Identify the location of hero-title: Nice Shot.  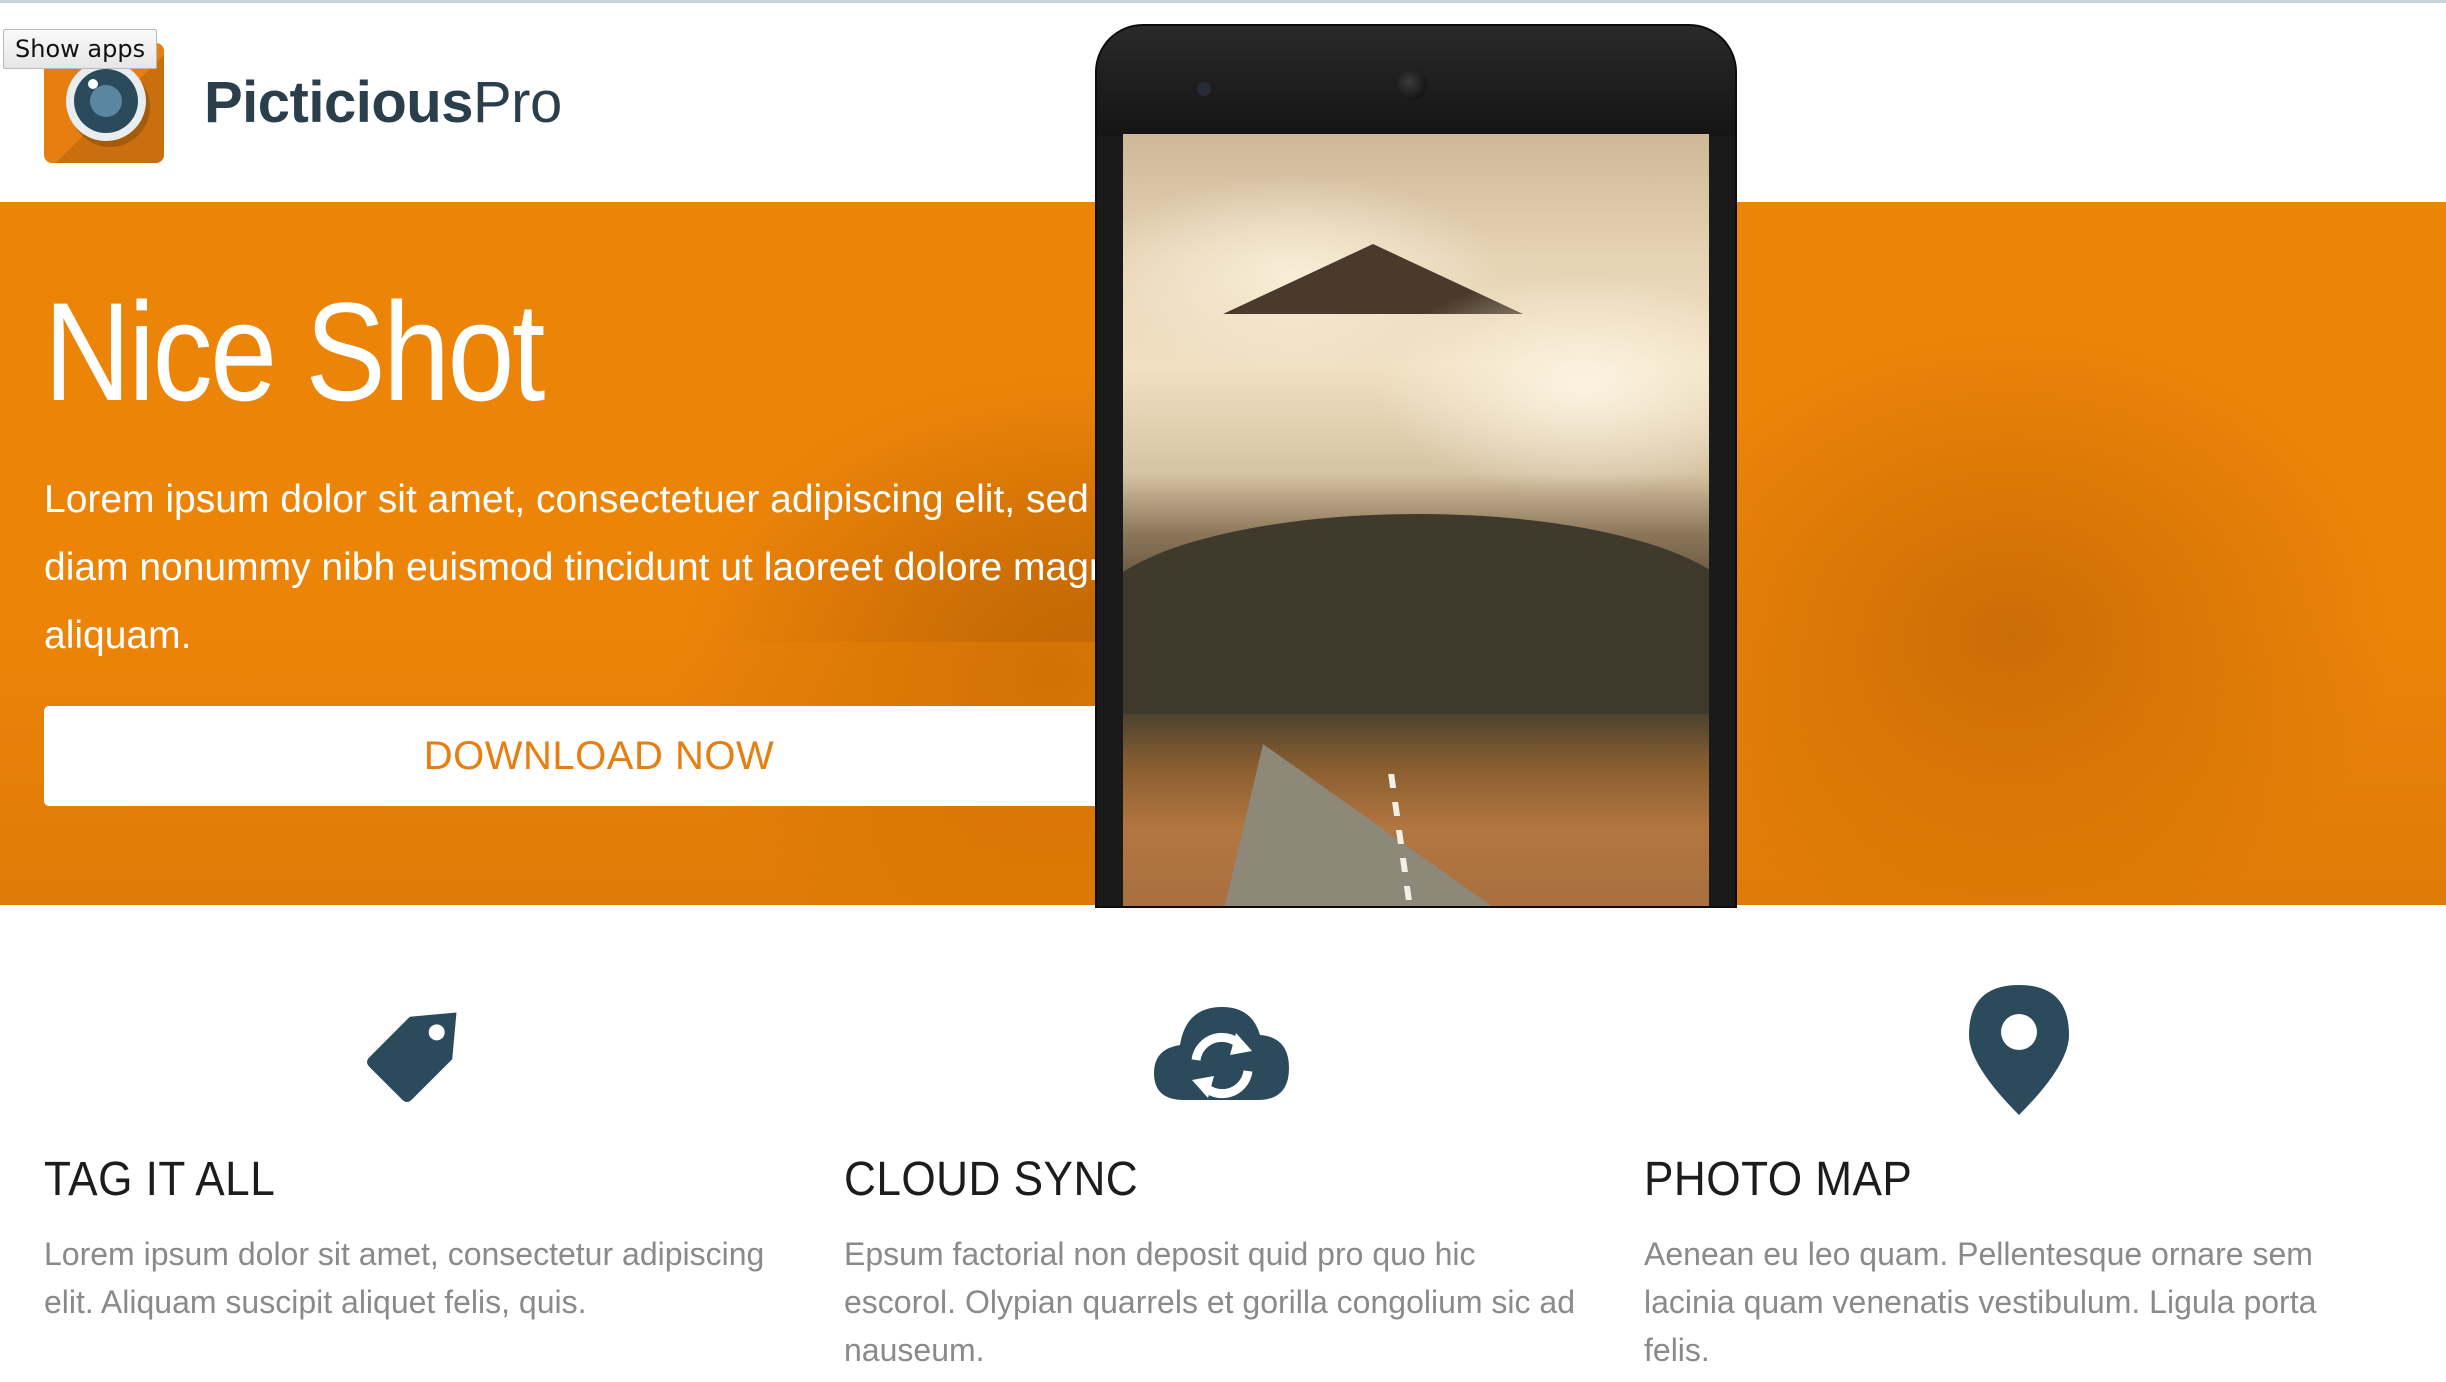
(294, 351).